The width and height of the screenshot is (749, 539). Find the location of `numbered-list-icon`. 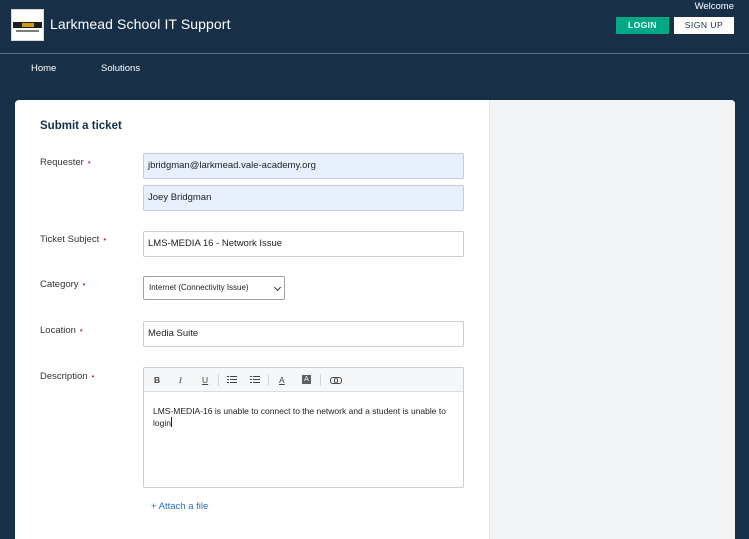

numbered-list-icon is located at coordinates (255, 379).